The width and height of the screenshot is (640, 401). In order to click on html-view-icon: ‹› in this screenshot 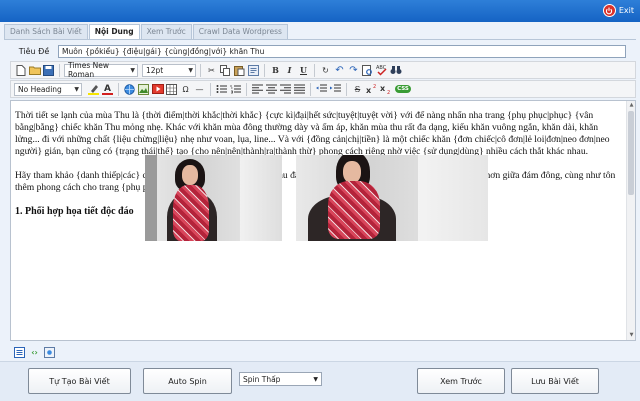, I will do `click(34, 352)`.